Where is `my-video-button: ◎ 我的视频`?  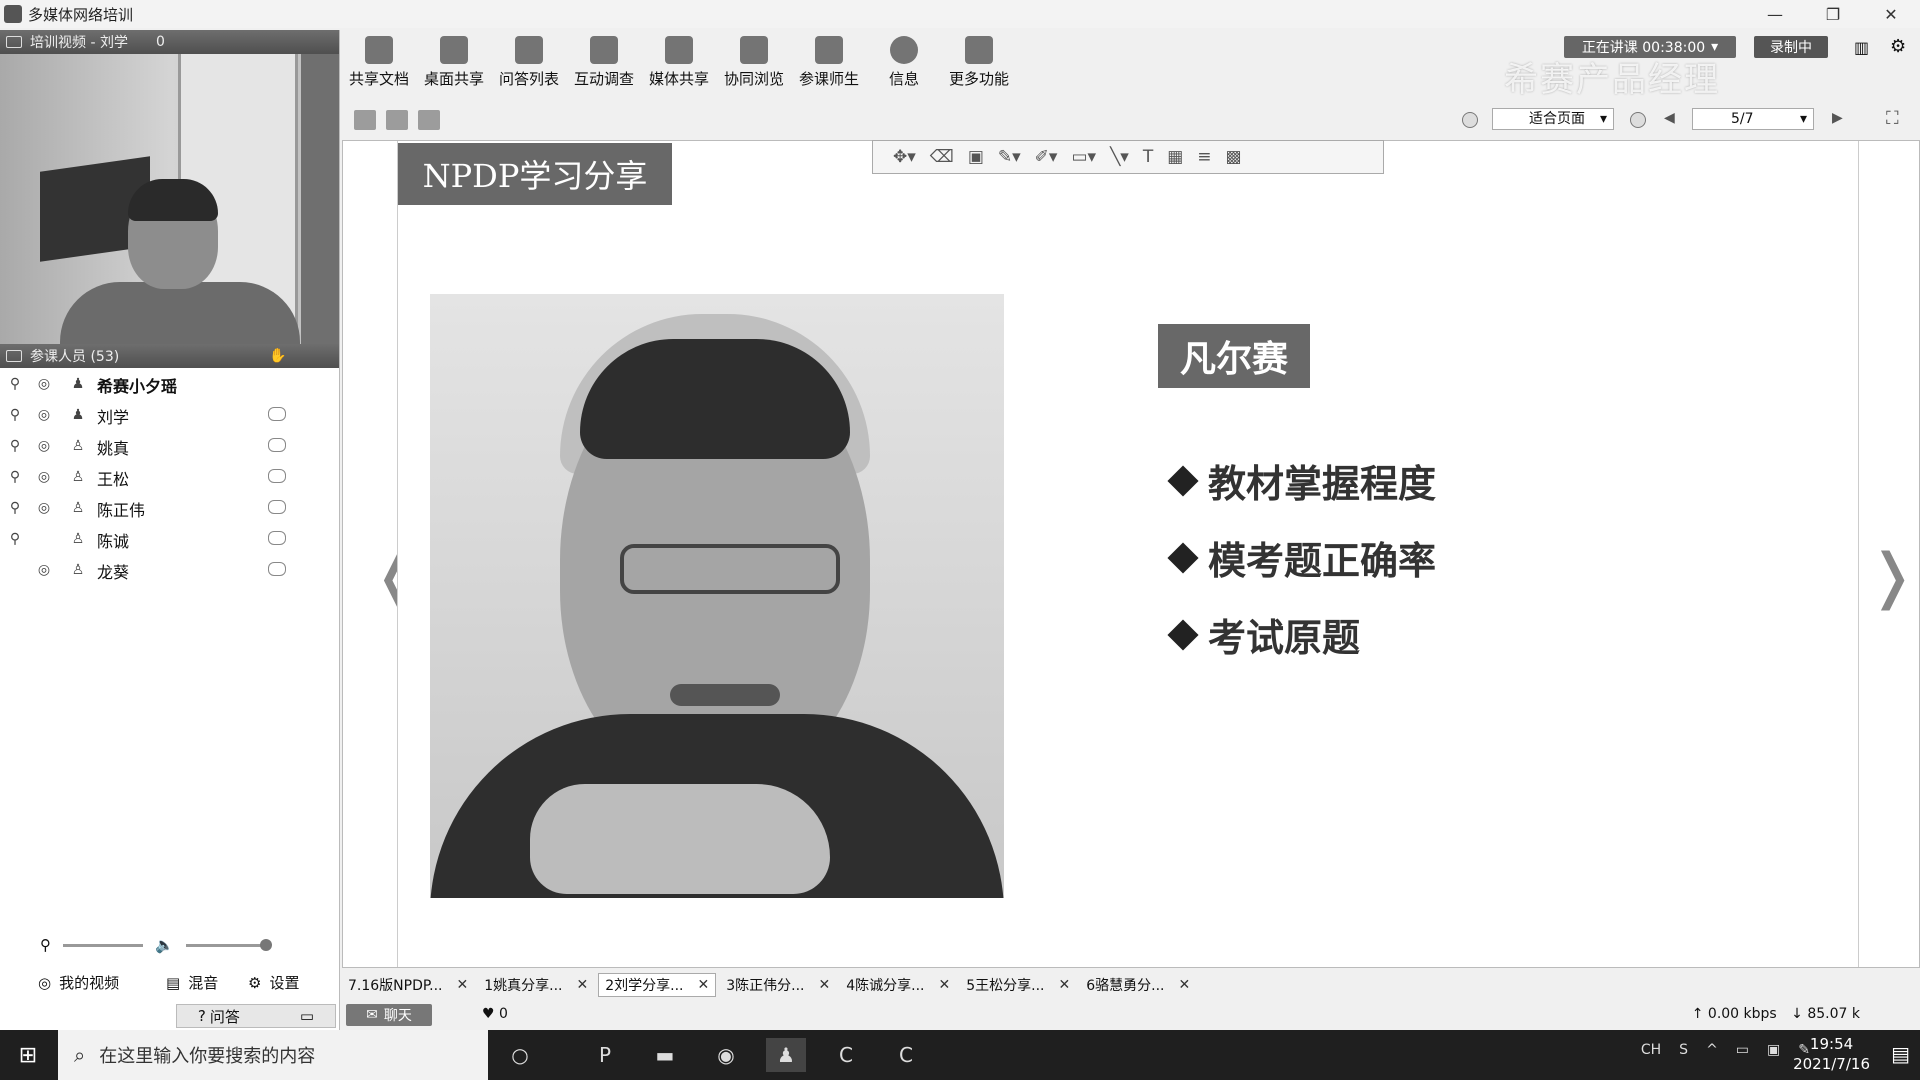 my-video-button: ◎ 我的视频 is located at coordinates (78, 982).